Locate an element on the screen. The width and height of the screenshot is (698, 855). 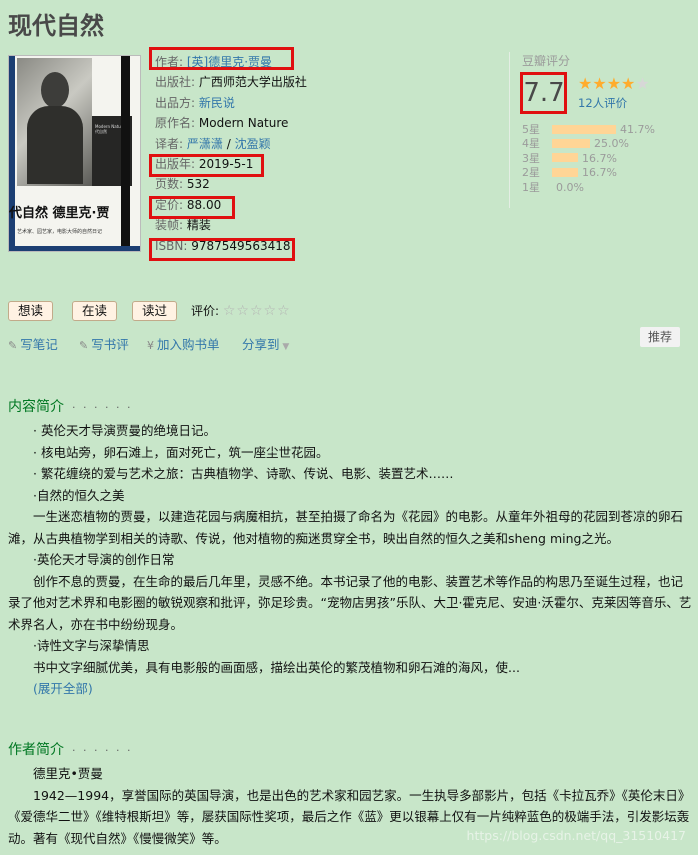
write-review-link: ✎ 写书评 is located at coordinates (104, 343).